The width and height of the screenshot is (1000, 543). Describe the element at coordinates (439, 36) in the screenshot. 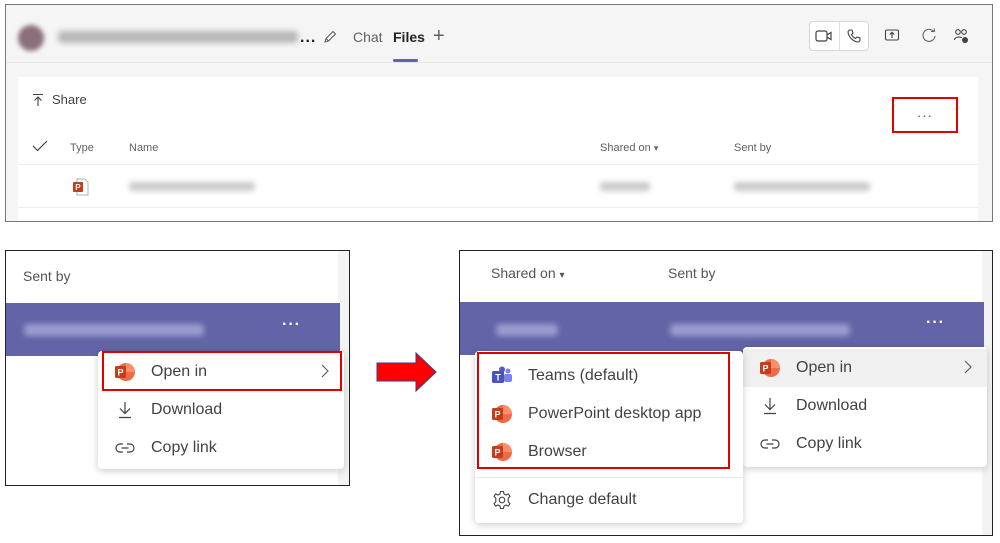

I see `add-tab-icon: +` at that location.